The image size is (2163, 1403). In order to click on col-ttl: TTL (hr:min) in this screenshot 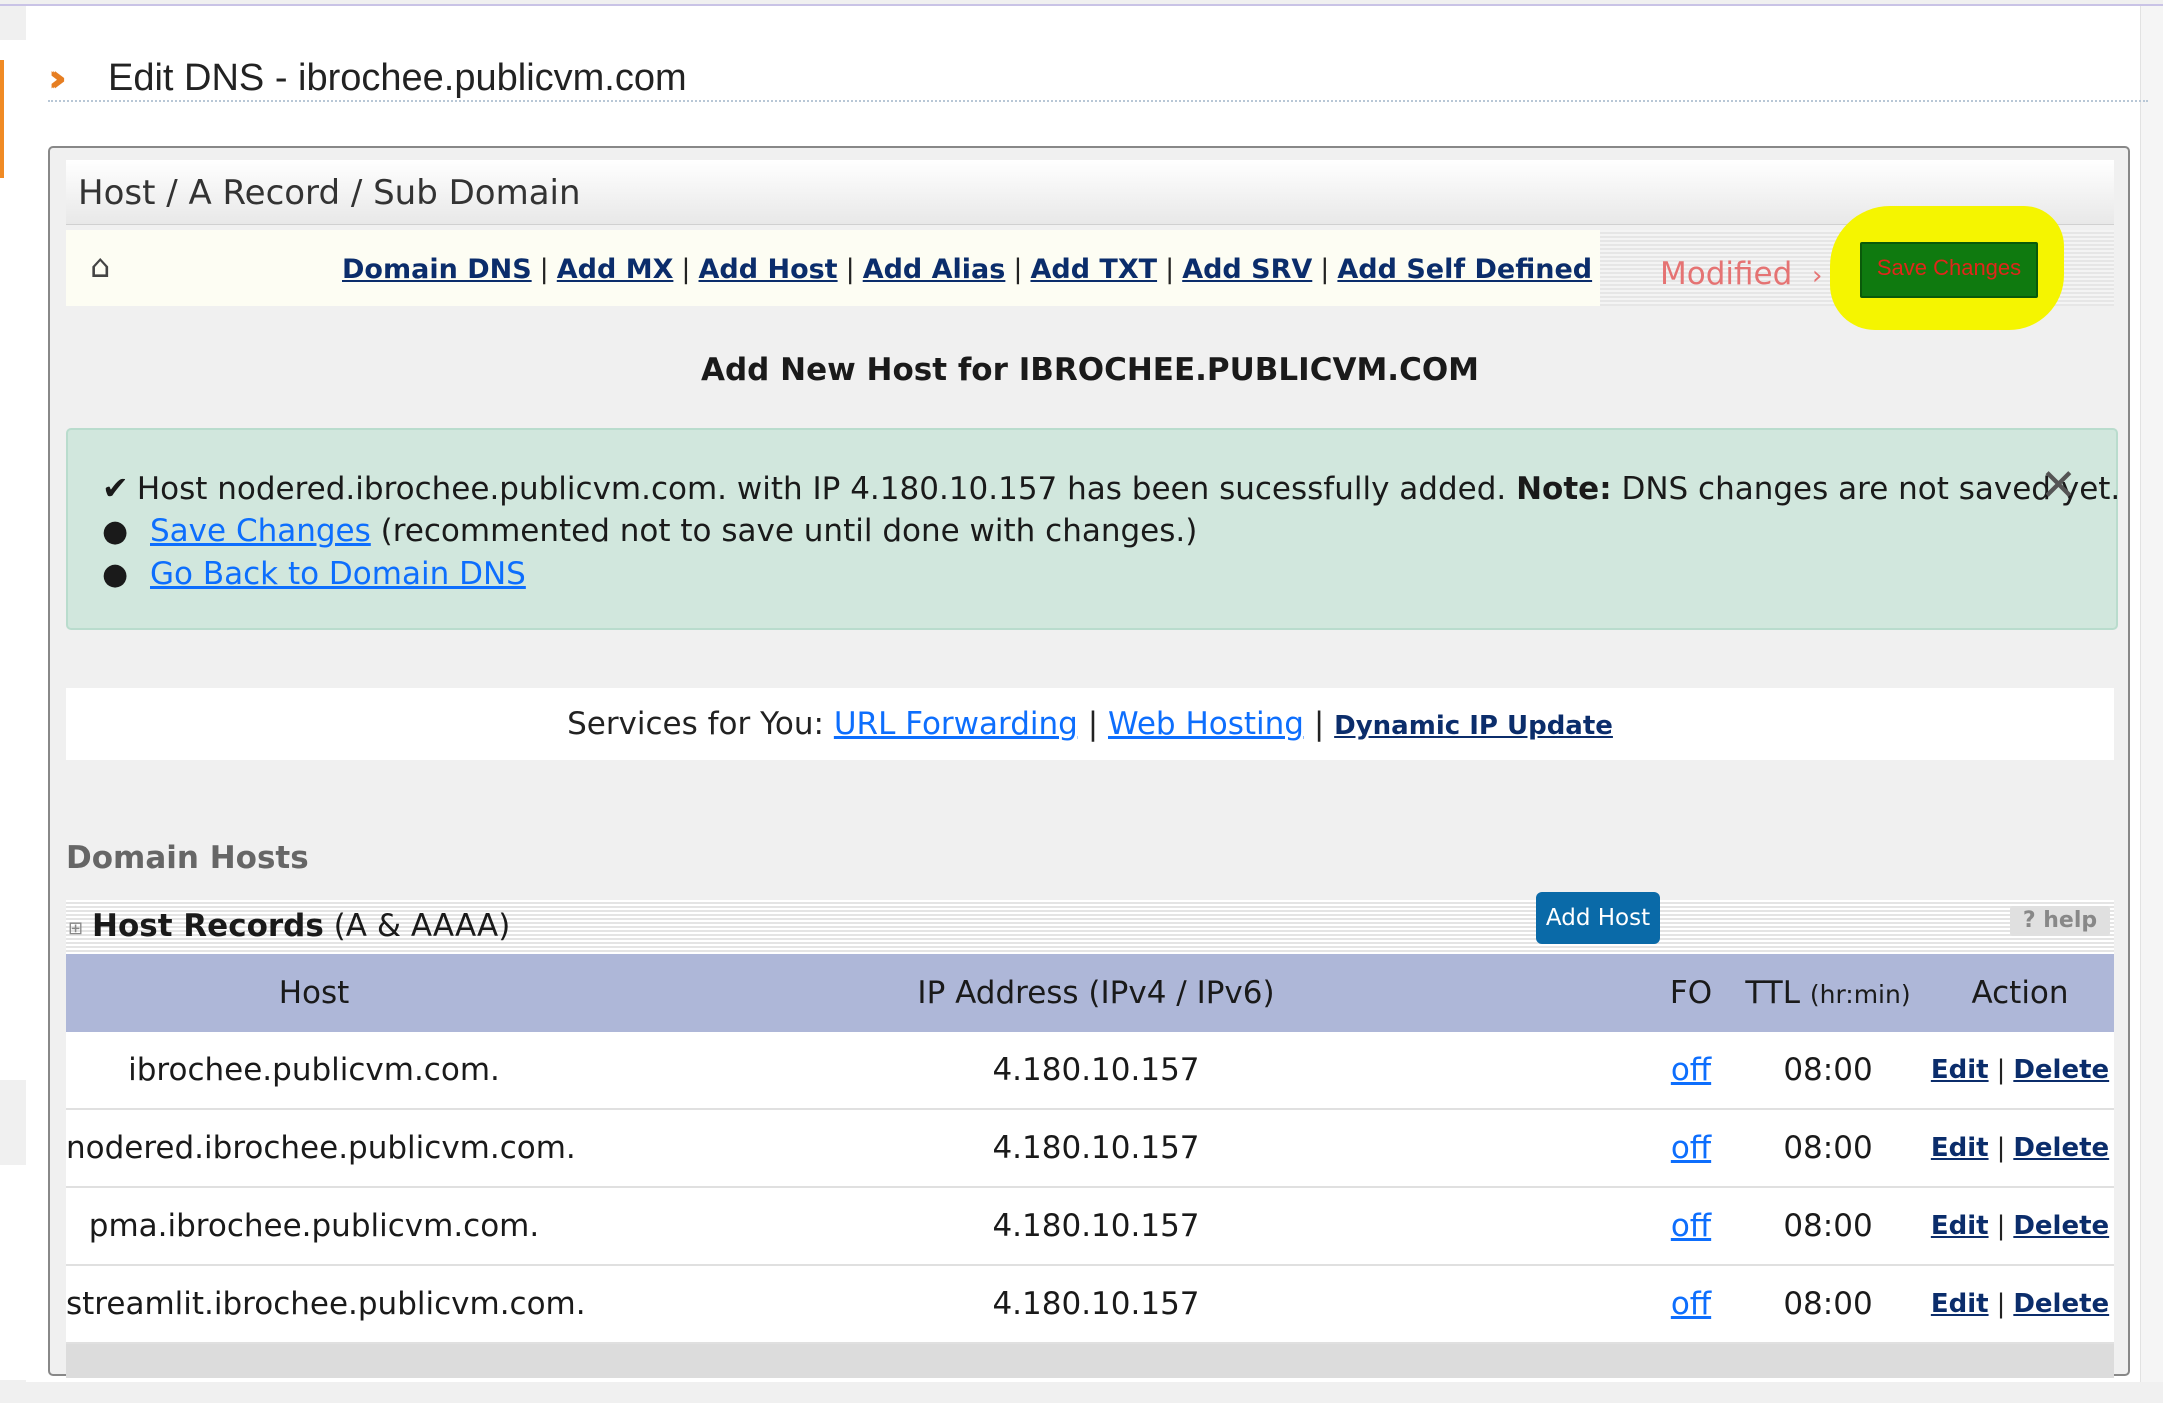, I will do `click(1828, 994)`.